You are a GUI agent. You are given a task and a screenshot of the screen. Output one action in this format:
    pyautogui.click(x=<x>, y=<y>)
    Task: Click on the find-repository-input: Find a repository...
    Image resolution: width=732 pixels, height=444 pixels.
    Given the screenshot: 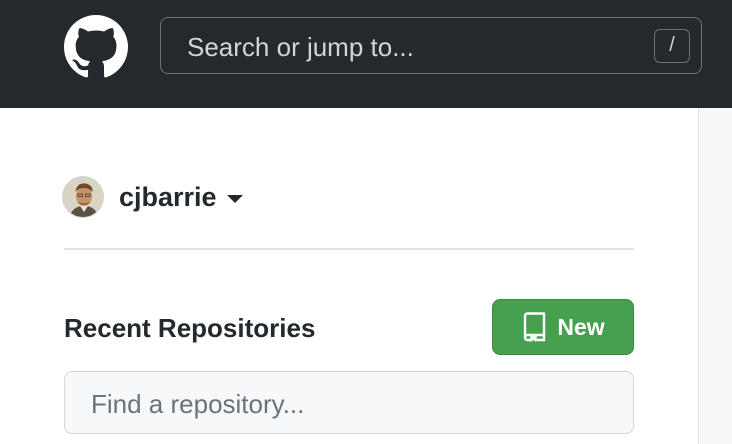 What is the action you would take?
    pyautogui.click(x=349, y=402)
    